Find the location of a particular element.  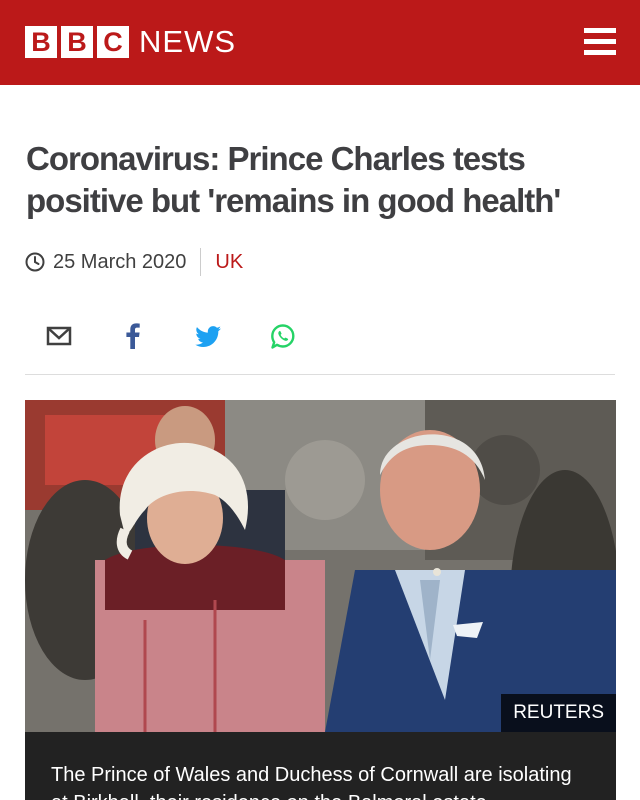

email-icon is located at coordinates (59, 336).